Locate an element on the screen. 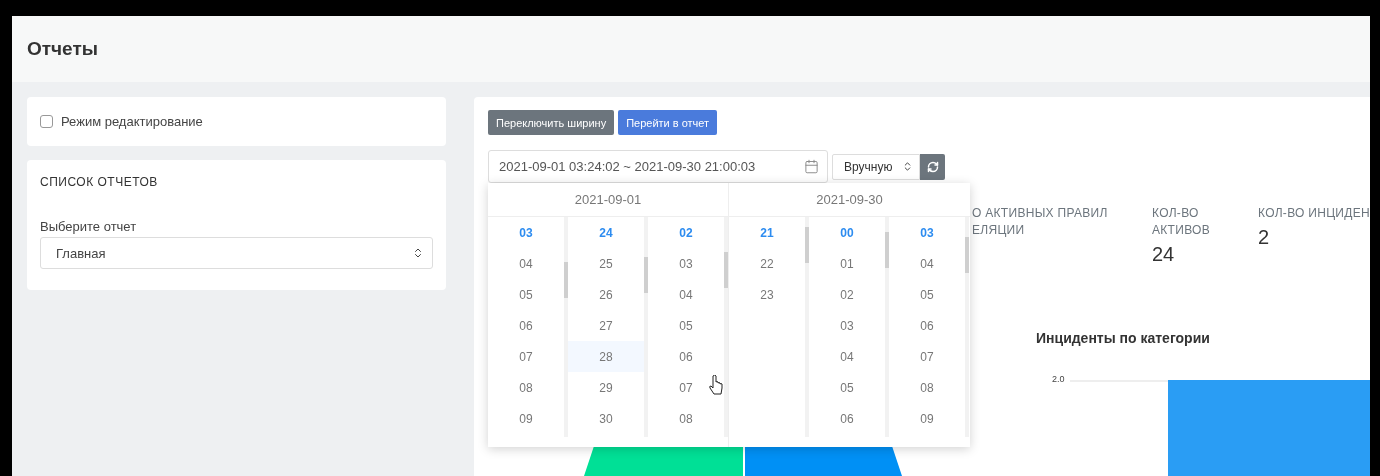  time-option: 22 is located at coordinates (767, 263).